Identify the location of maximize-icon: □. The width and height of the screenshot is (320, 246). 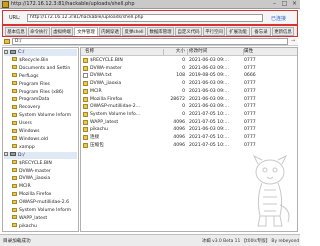
(284, 4).